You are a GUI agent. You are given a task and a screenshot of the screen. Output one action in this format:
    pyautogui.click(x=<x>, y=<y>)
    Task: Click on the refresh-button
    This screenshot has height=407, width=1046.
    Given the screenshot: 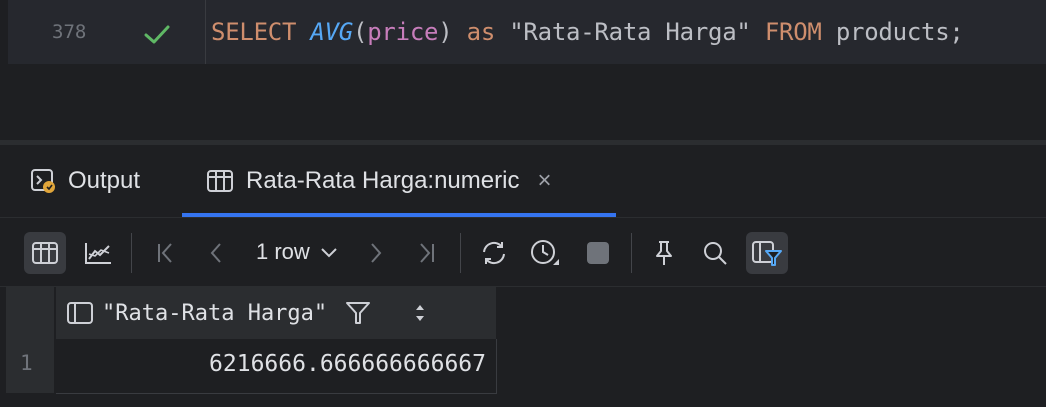 What is the action you would take?
    pyautogui.click(x=494, y=253)
    